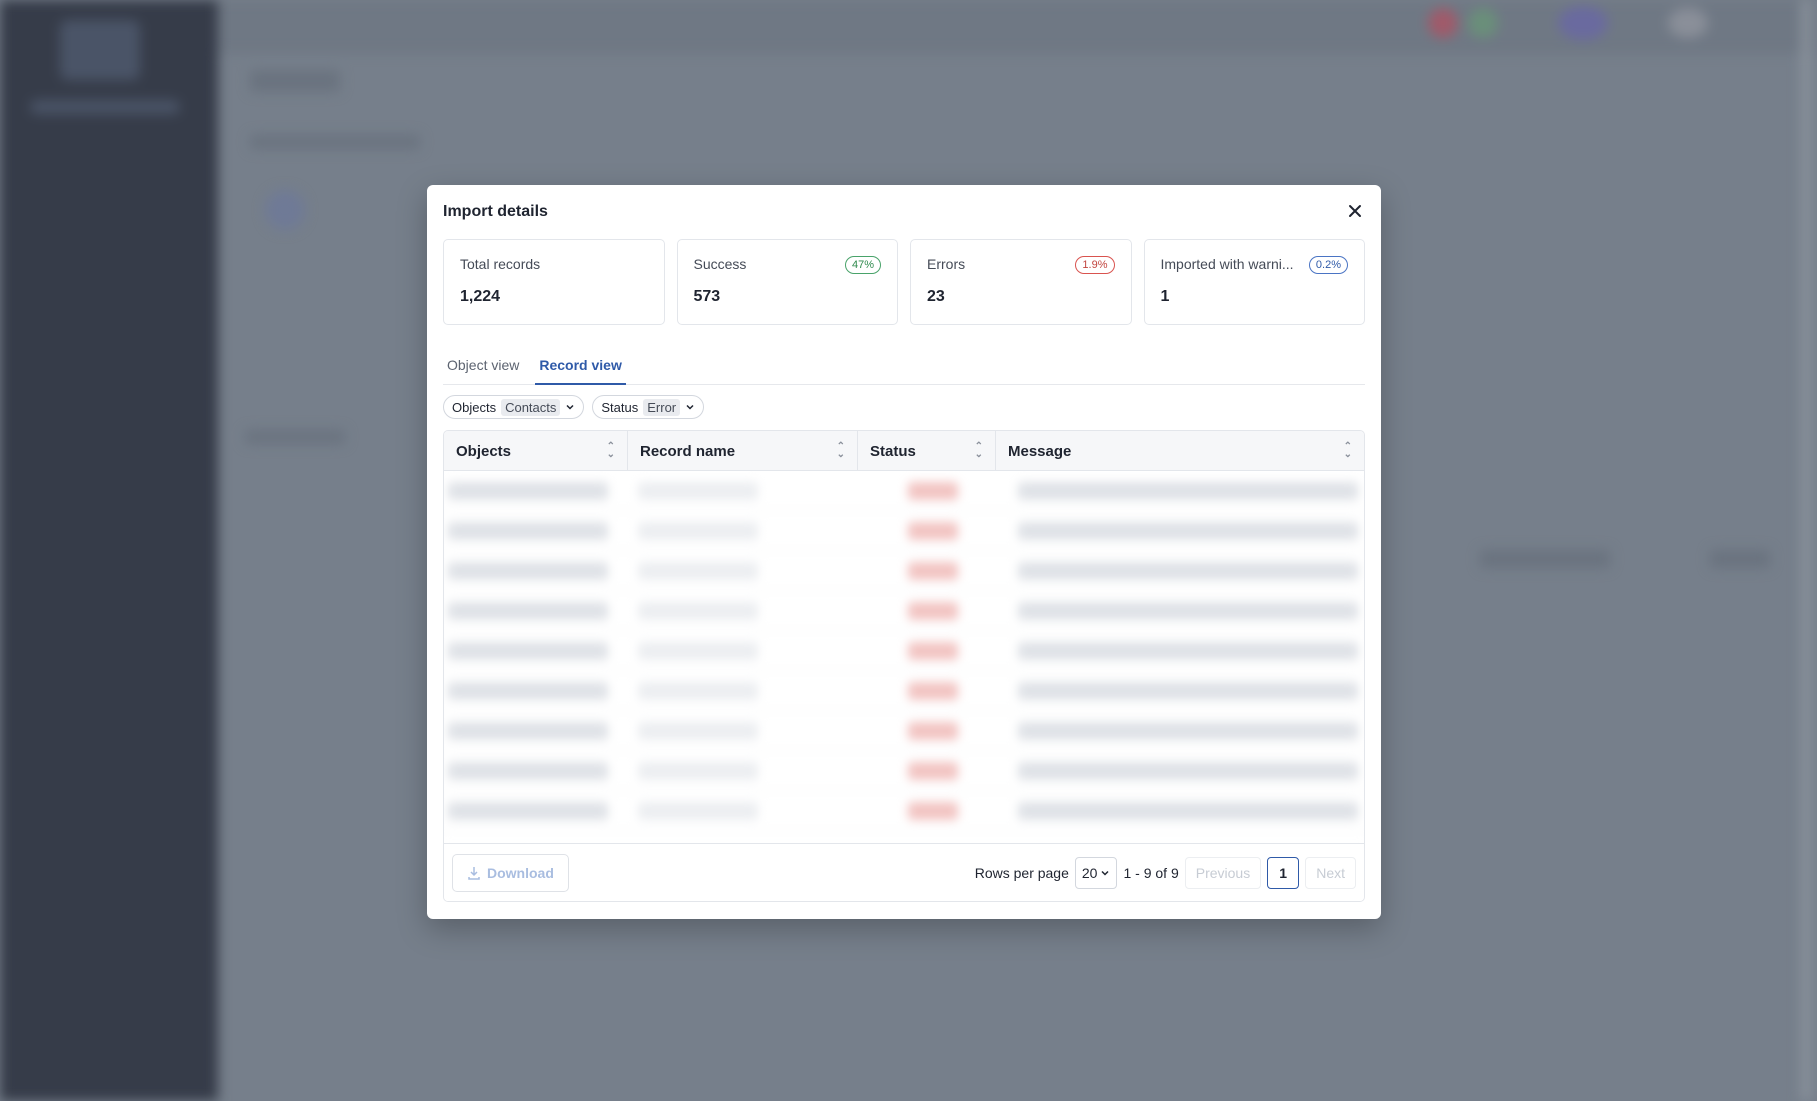 This screenshot has height=1101, width=1817. I want to click on column-header-status: Status ⌃ ⌄, so click(927, 451).